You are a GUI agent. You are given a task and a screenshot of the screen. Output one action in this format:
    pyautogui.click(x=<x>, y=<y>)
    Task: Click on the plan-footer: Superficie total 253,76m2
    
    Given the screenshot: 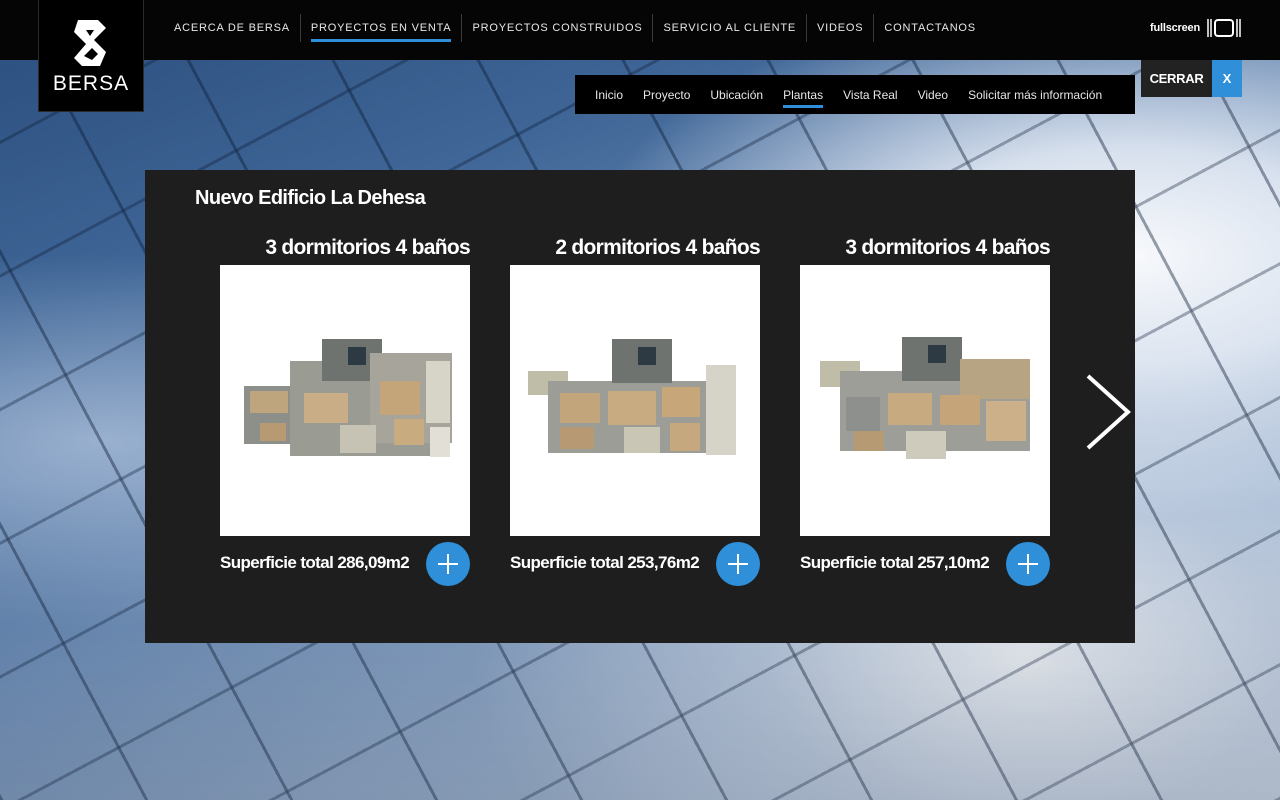 What is the action you would take?
    pyautogui.click(x=635, y=562)
    